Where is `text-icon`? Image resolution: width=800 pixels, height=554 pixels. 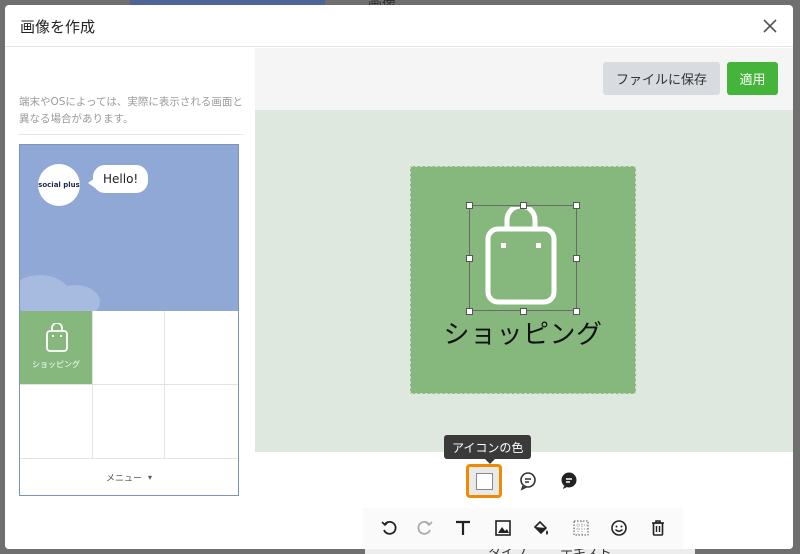 text-icon is located at coordinates (463, 527).